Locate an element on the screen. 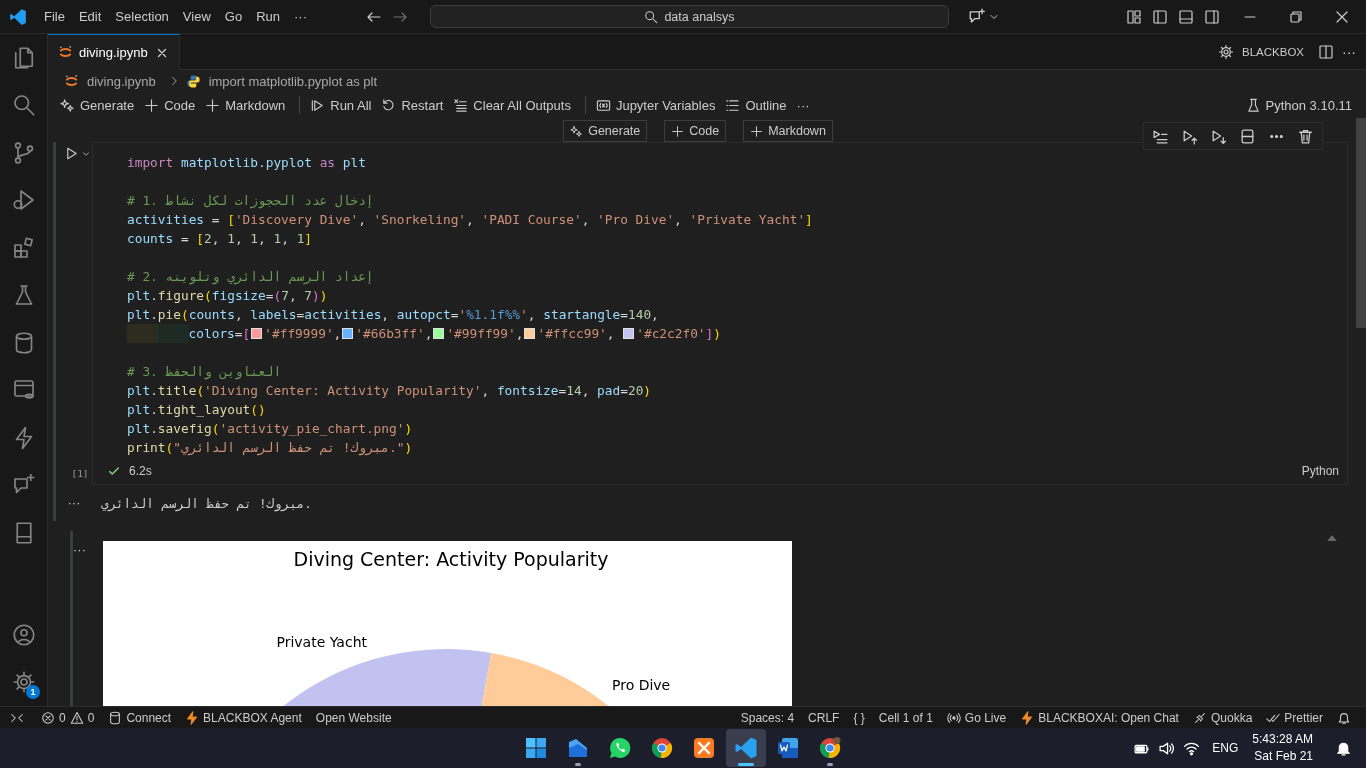 This screenshot has height=768, width=1366. status-item: BLACKBOX Agent is located at coordinates (243, 717).